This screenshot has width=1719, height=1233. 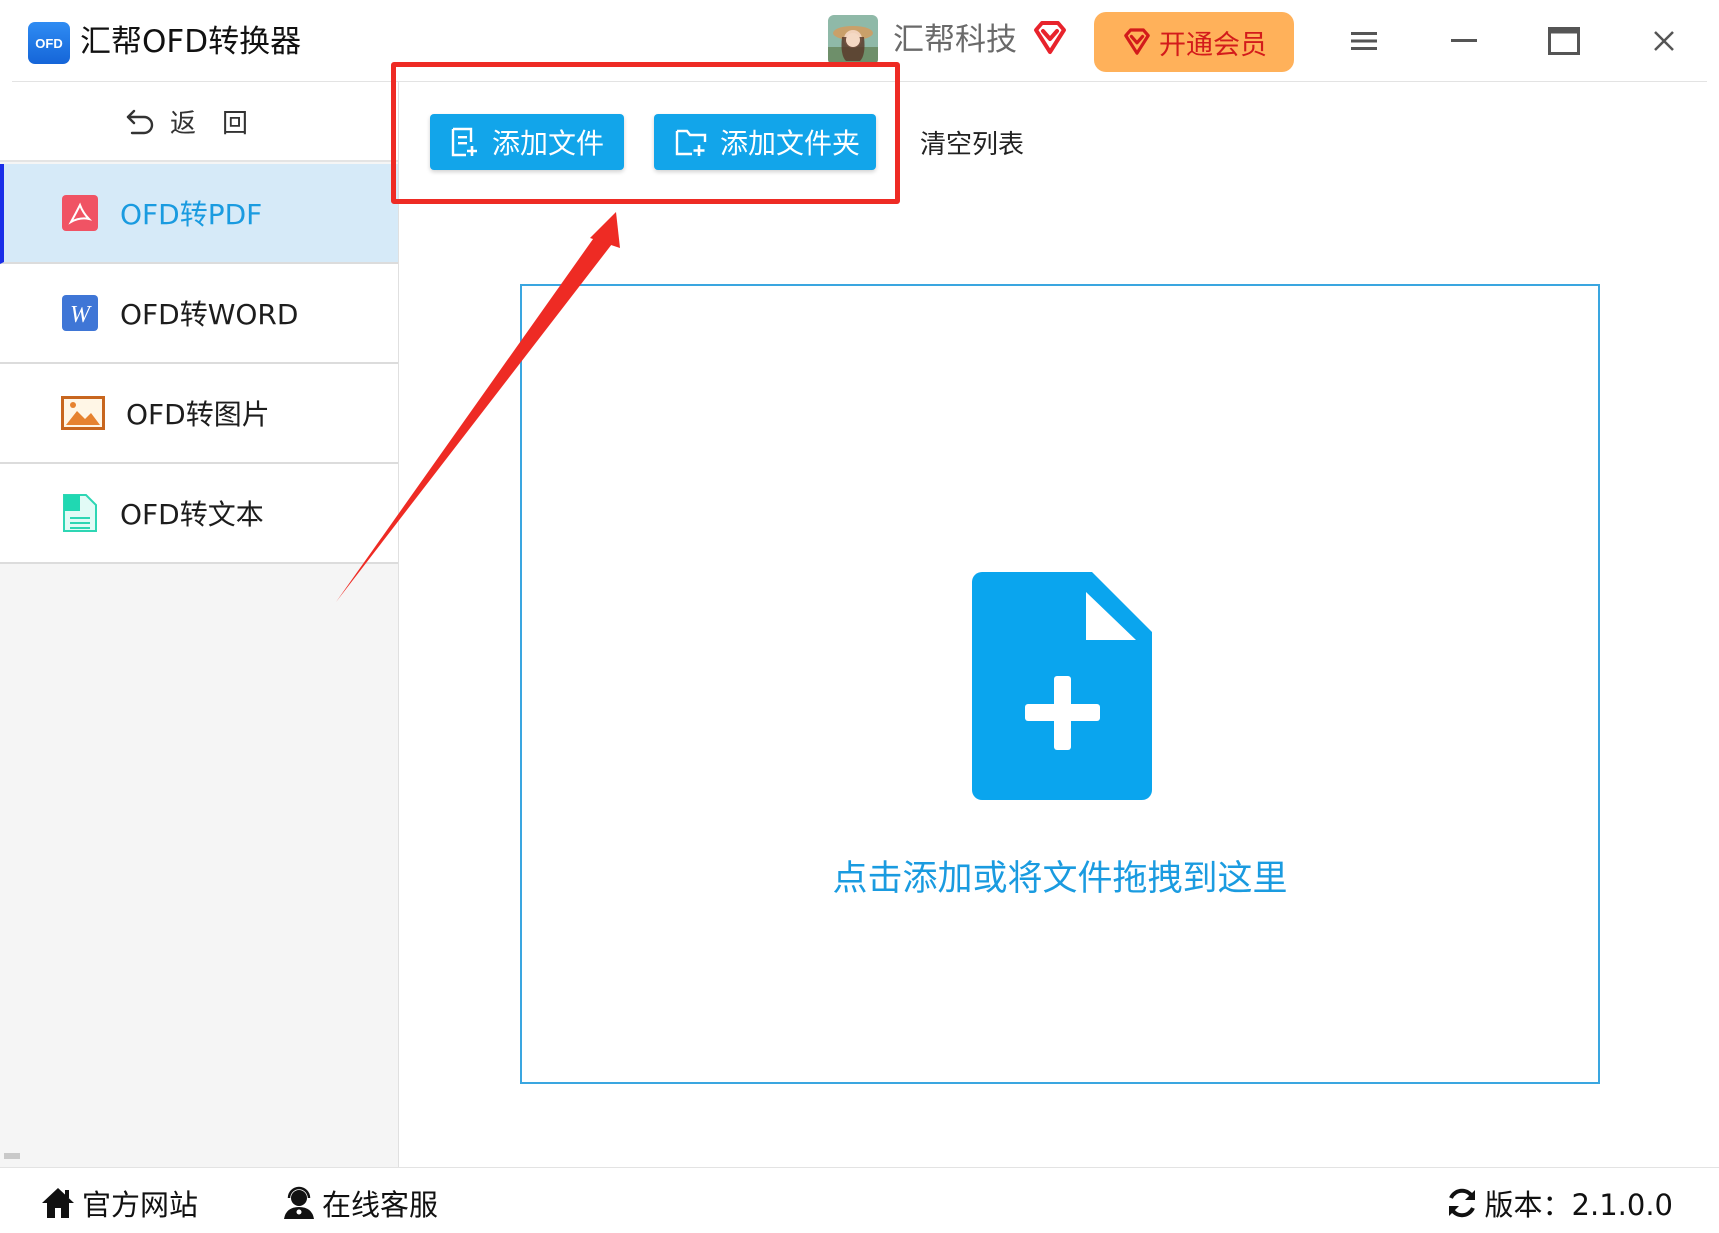 What do you see at coordinates (140, 122) in the screenshot?
I see `back-arrow-icon` at bounding box center [140, 122].